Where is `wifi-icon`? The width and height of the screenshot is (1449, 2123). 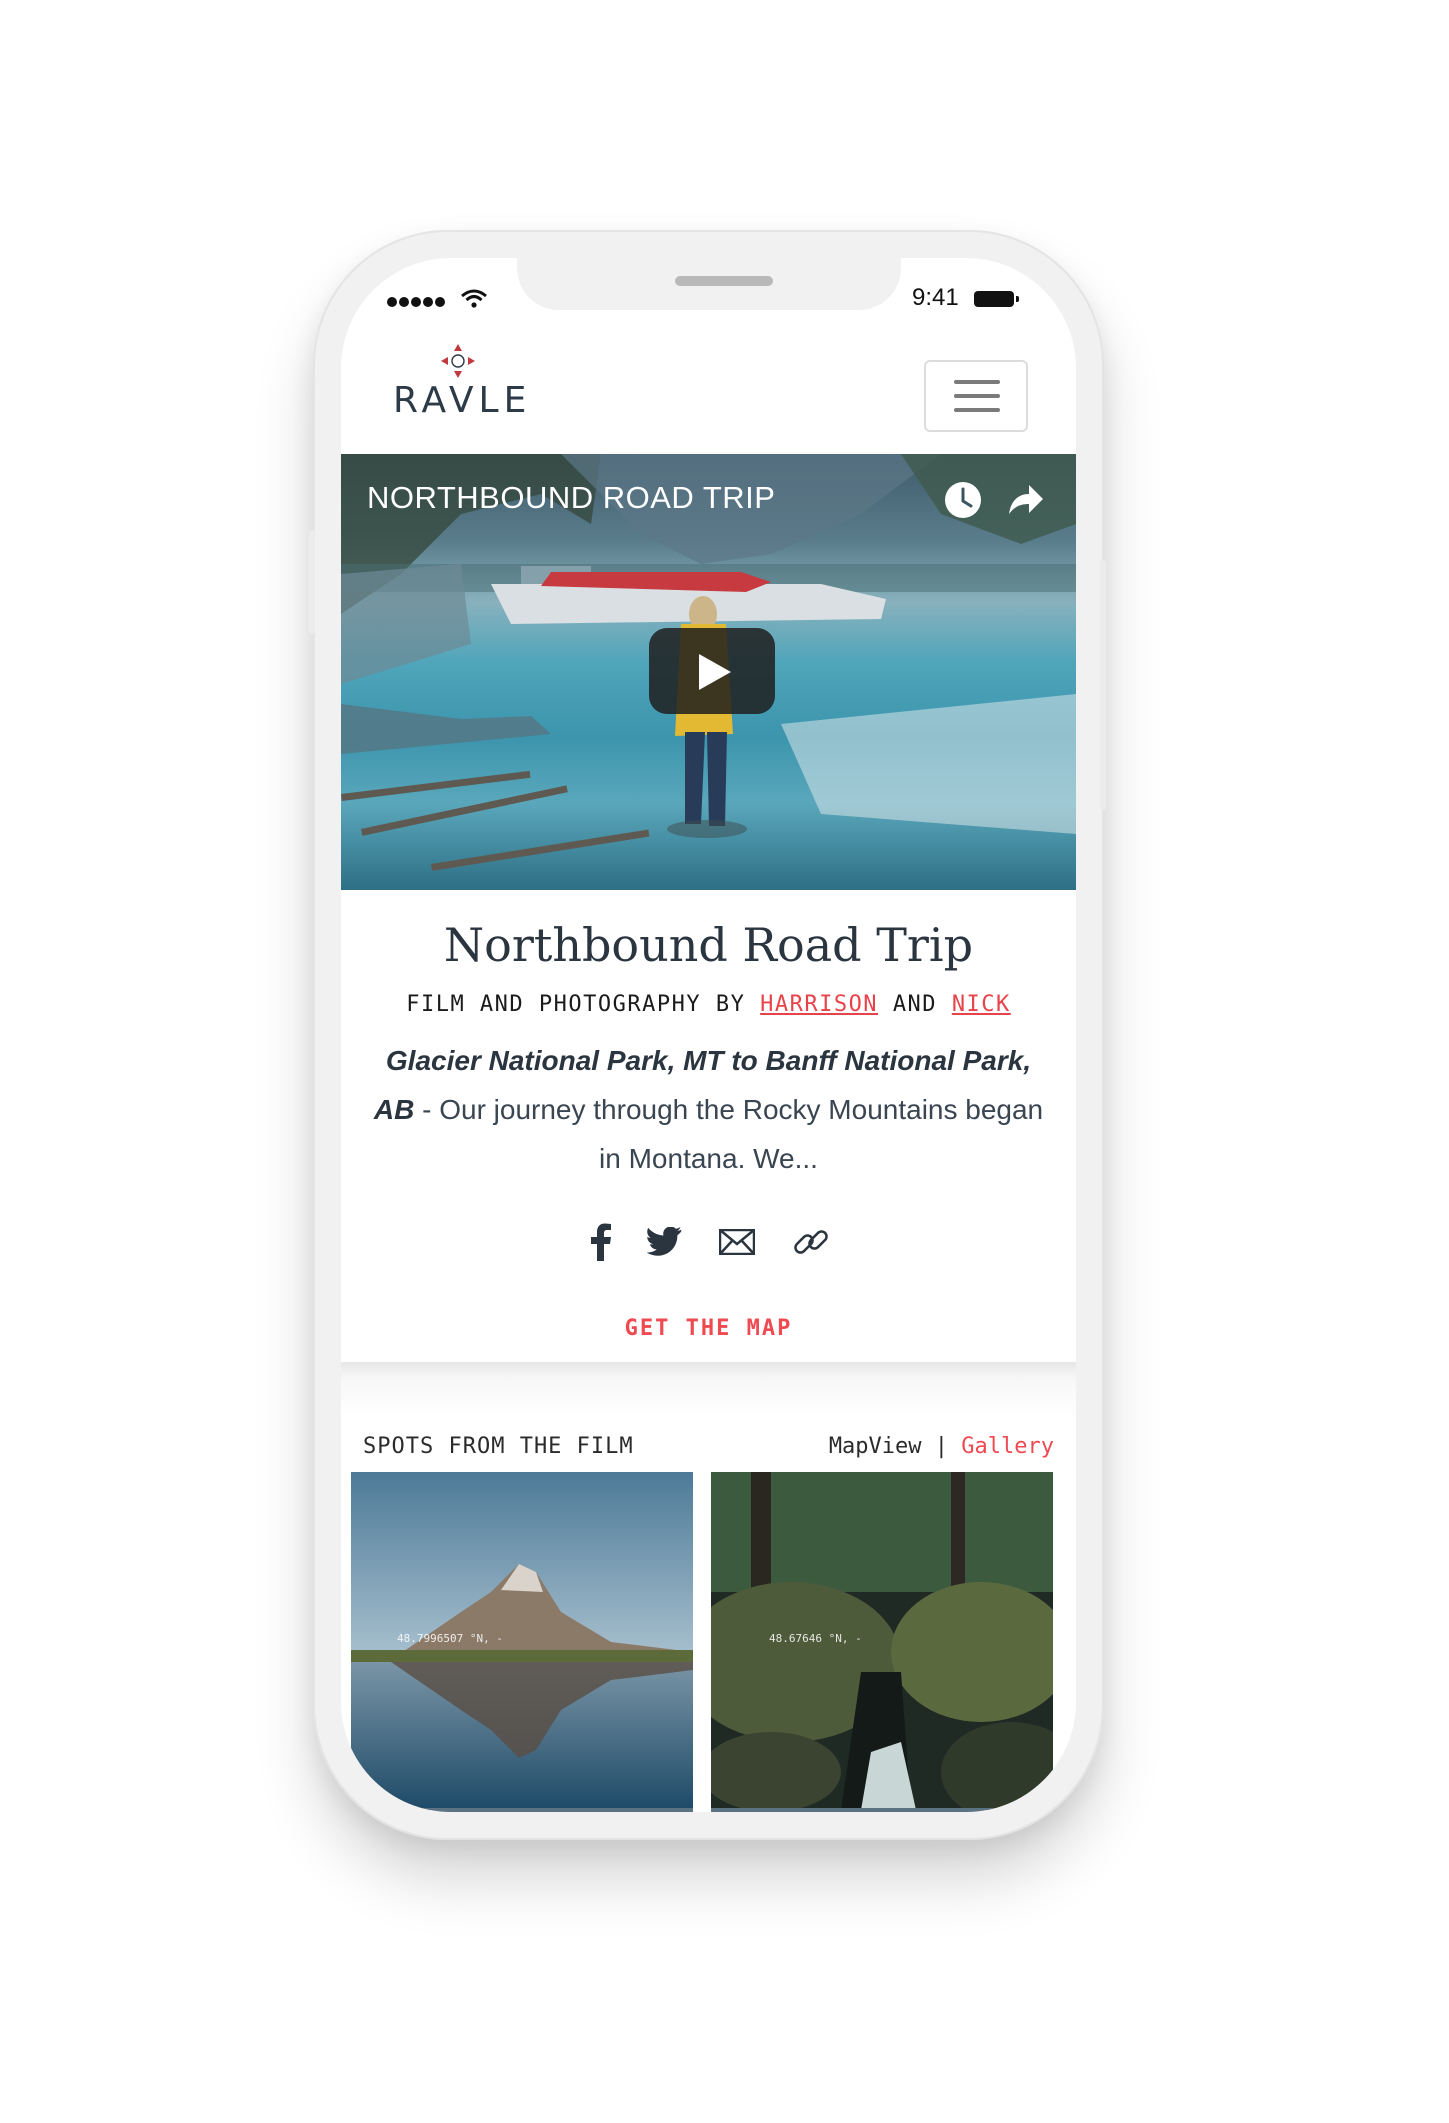 wifi-icon is located at coordinates (474, 298).